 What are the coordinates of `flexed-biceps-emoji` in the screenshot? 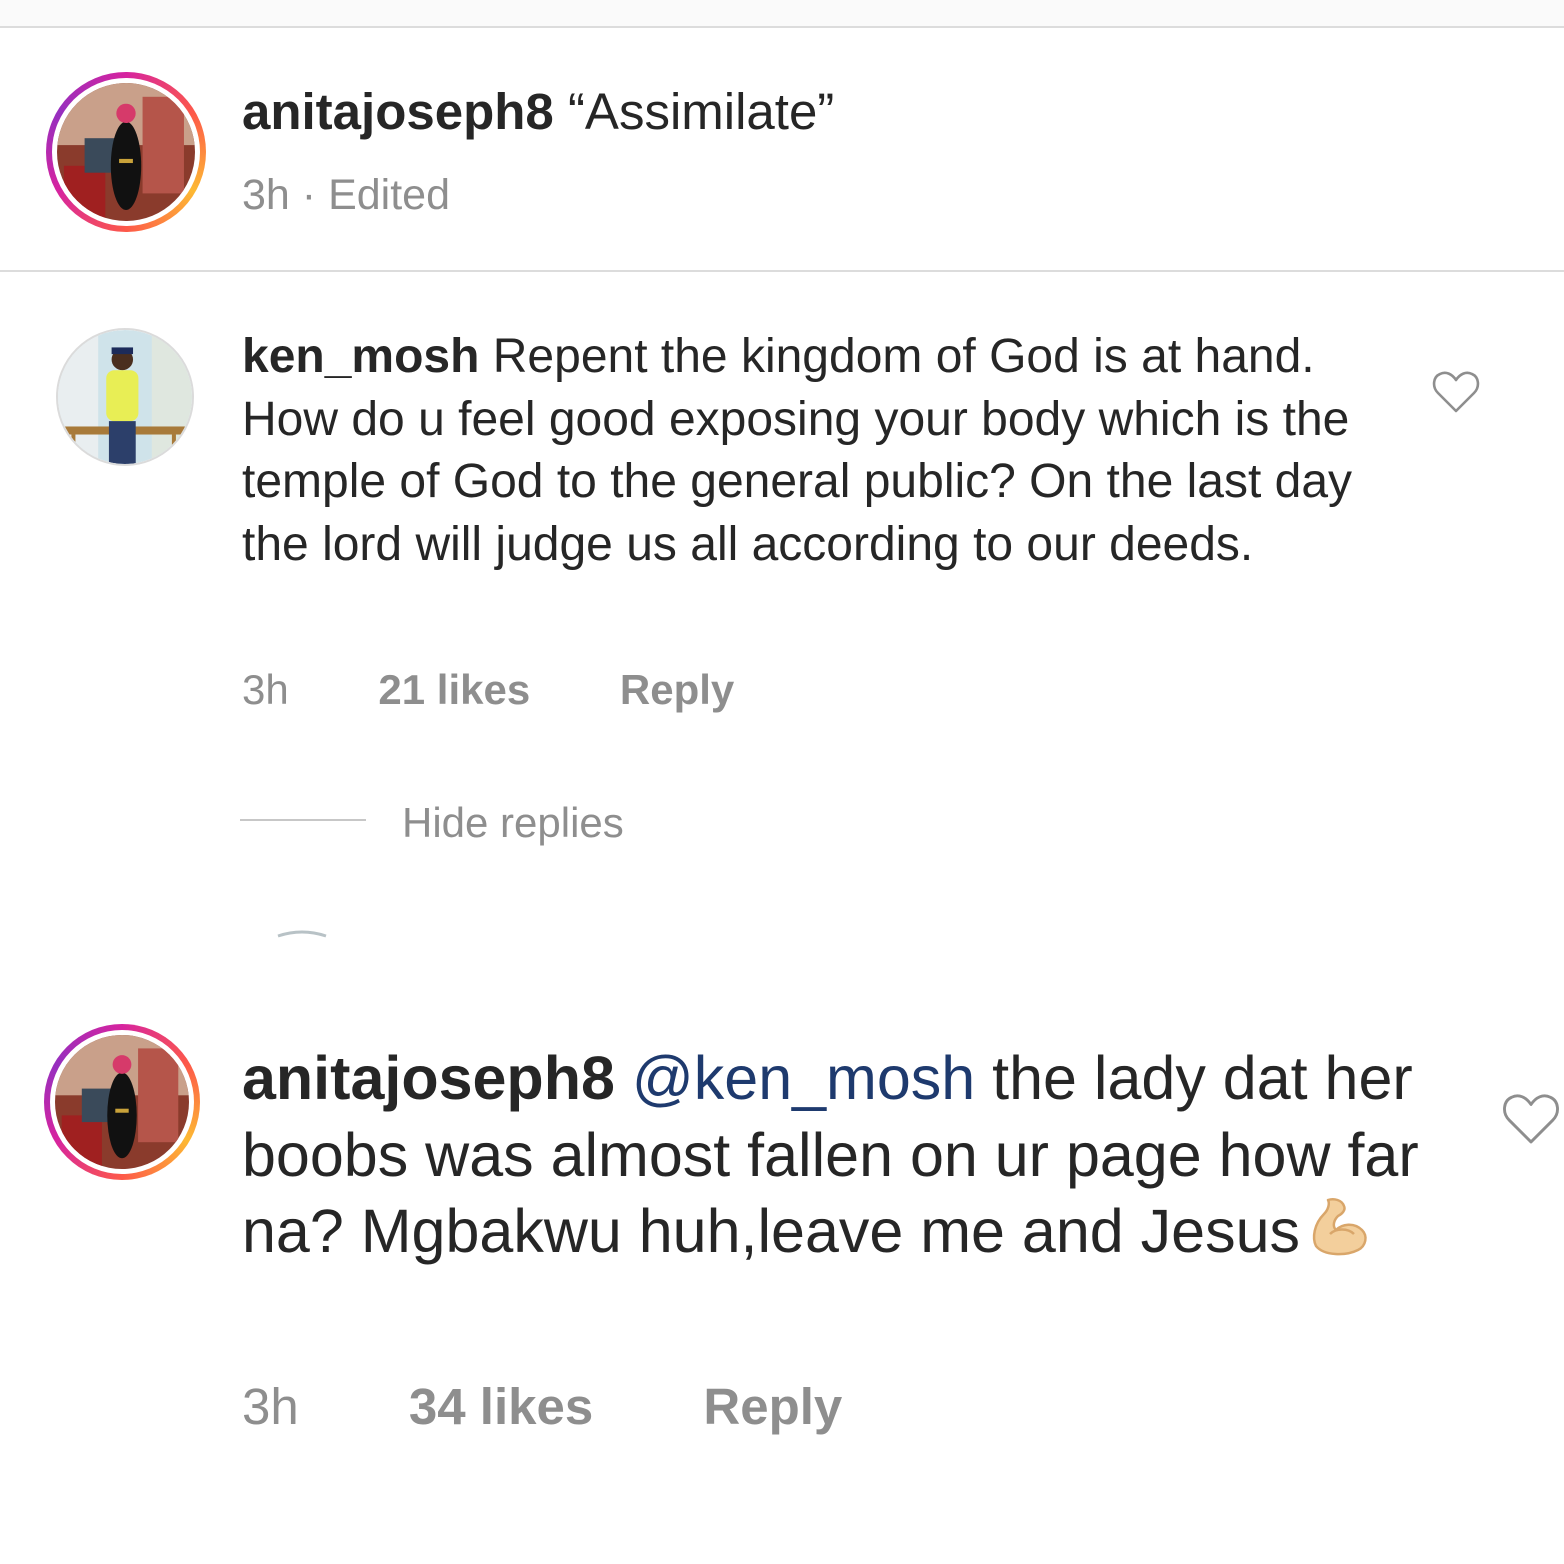 It's located at (1339, 1227).